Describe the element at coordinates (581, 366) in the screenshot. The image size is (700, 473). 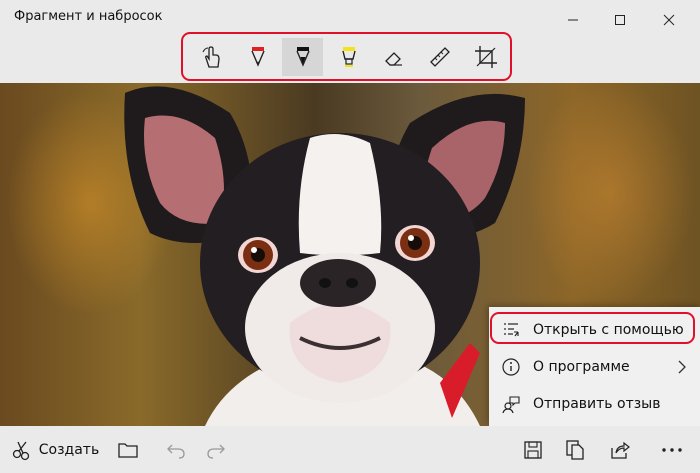
I see `menu-item-label: О программе` at that location.